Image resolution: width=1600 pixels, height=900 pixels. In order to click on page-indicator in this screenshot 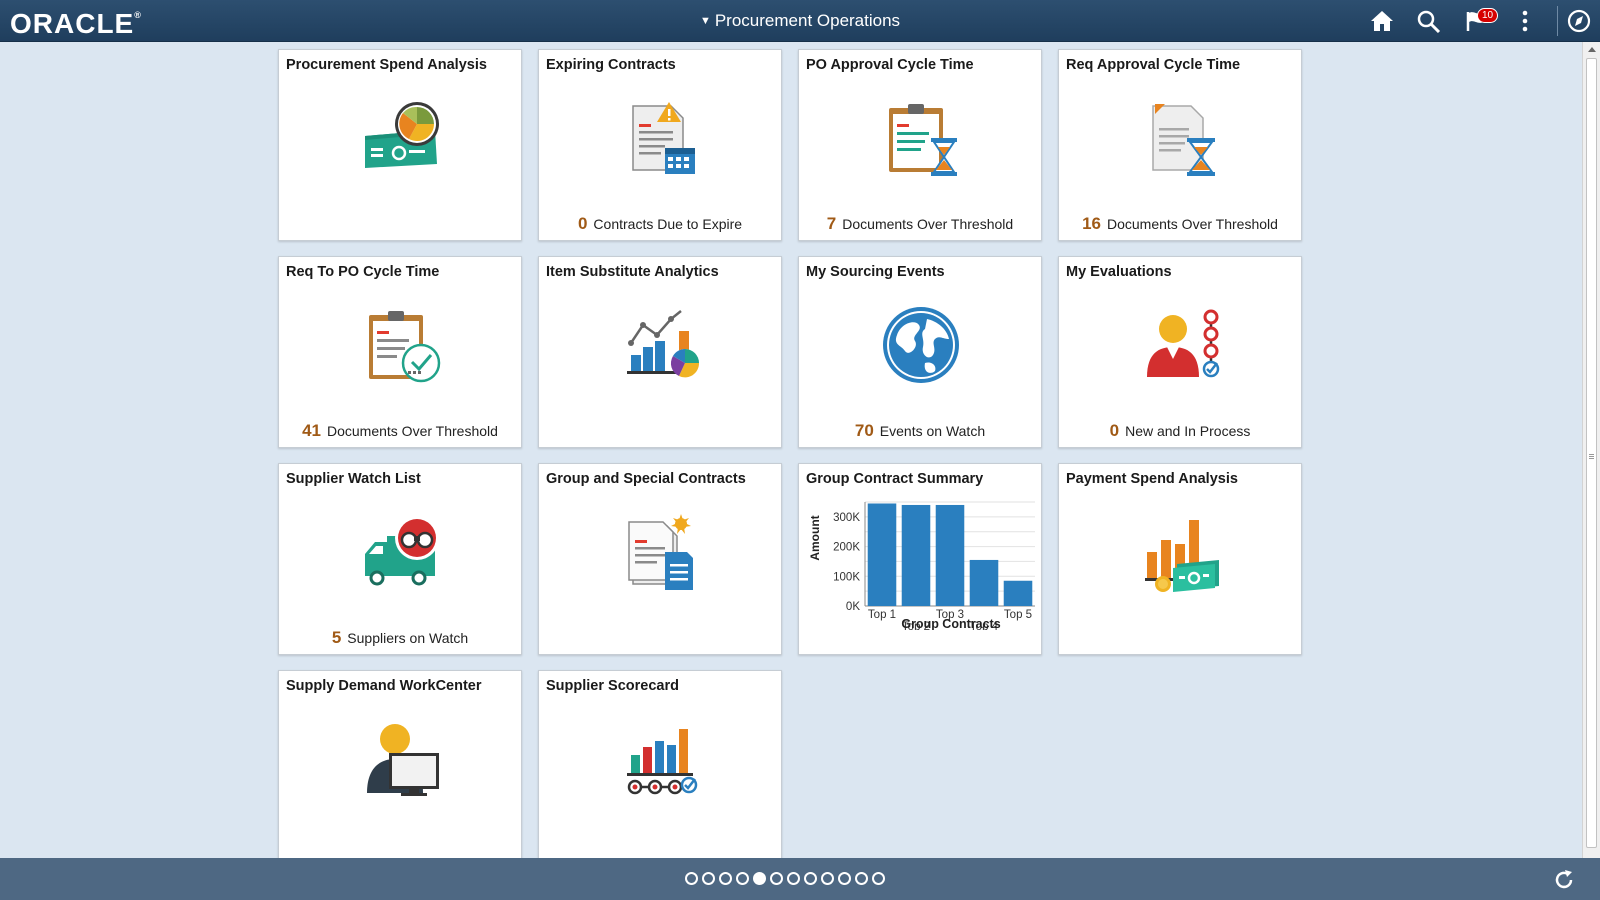, I will do `click(785, 878)`.